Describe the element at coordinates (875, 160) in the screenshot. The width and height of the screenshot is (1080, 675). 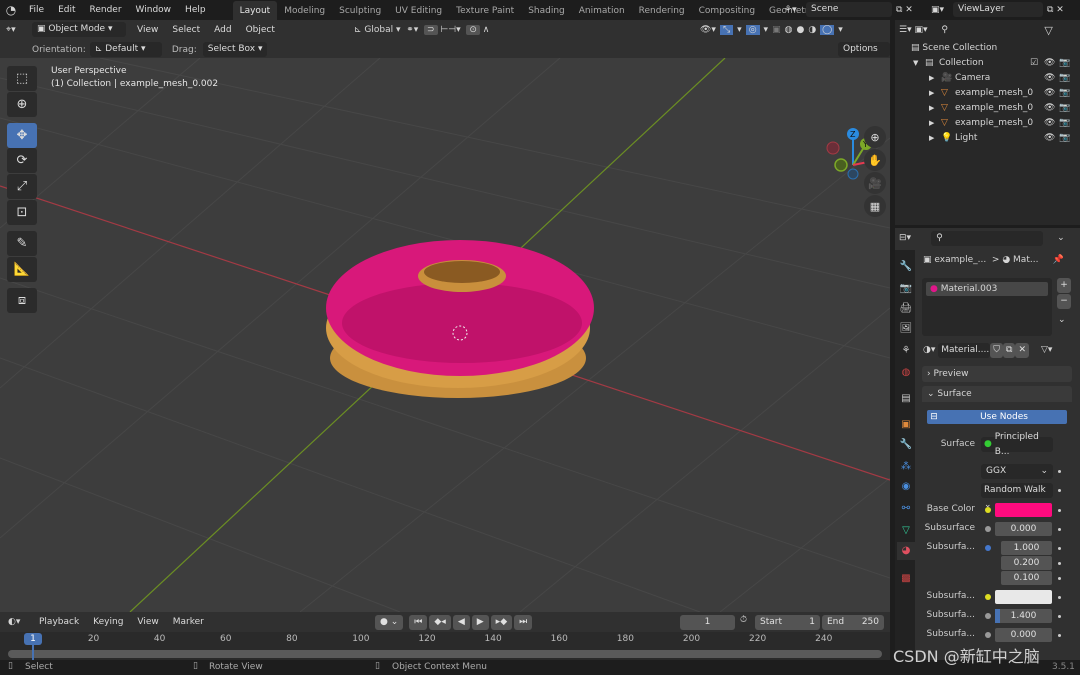
I see `pan-hand-icon: ✋` at that location.